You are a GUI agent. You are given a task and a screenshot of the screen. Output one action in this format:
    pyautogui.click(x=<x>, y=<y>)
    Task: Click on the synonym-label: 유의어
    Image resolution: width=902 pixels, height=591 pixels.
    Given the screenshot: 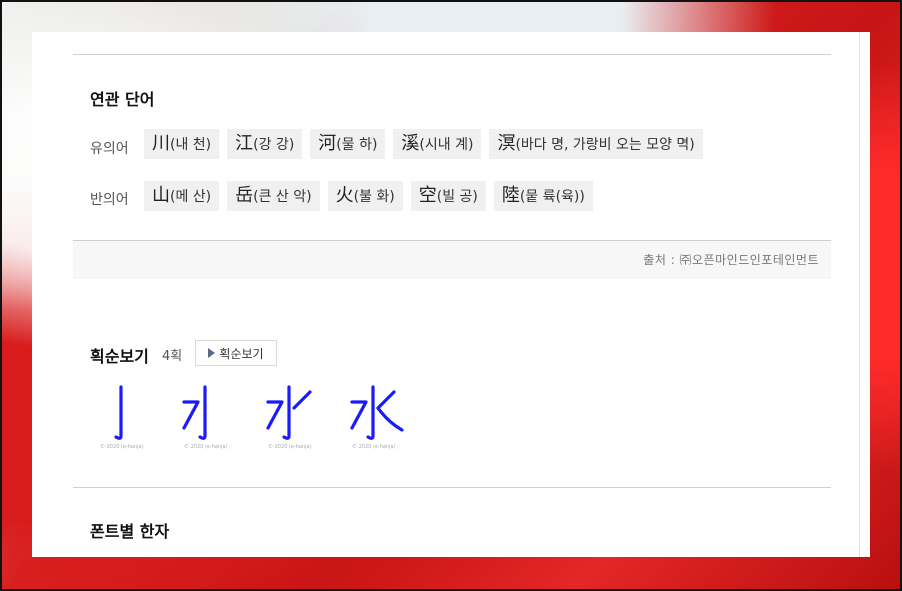 What is the action you would take?
    pyautogui.click(x=109, y=149)
    